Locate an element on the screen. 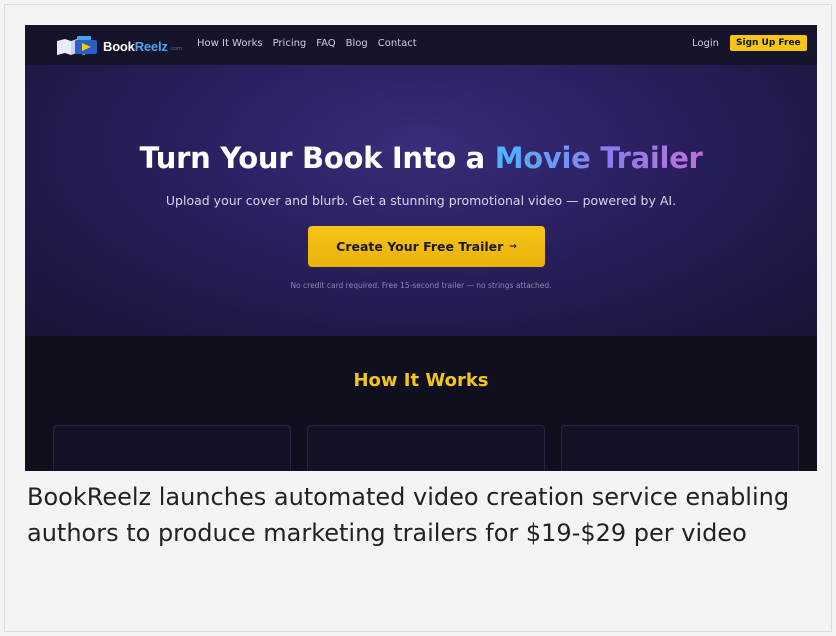 Image resolution: width=836 pixels, height=636 pixels. book-film-logo-icon is located at coordinates (78, 46).